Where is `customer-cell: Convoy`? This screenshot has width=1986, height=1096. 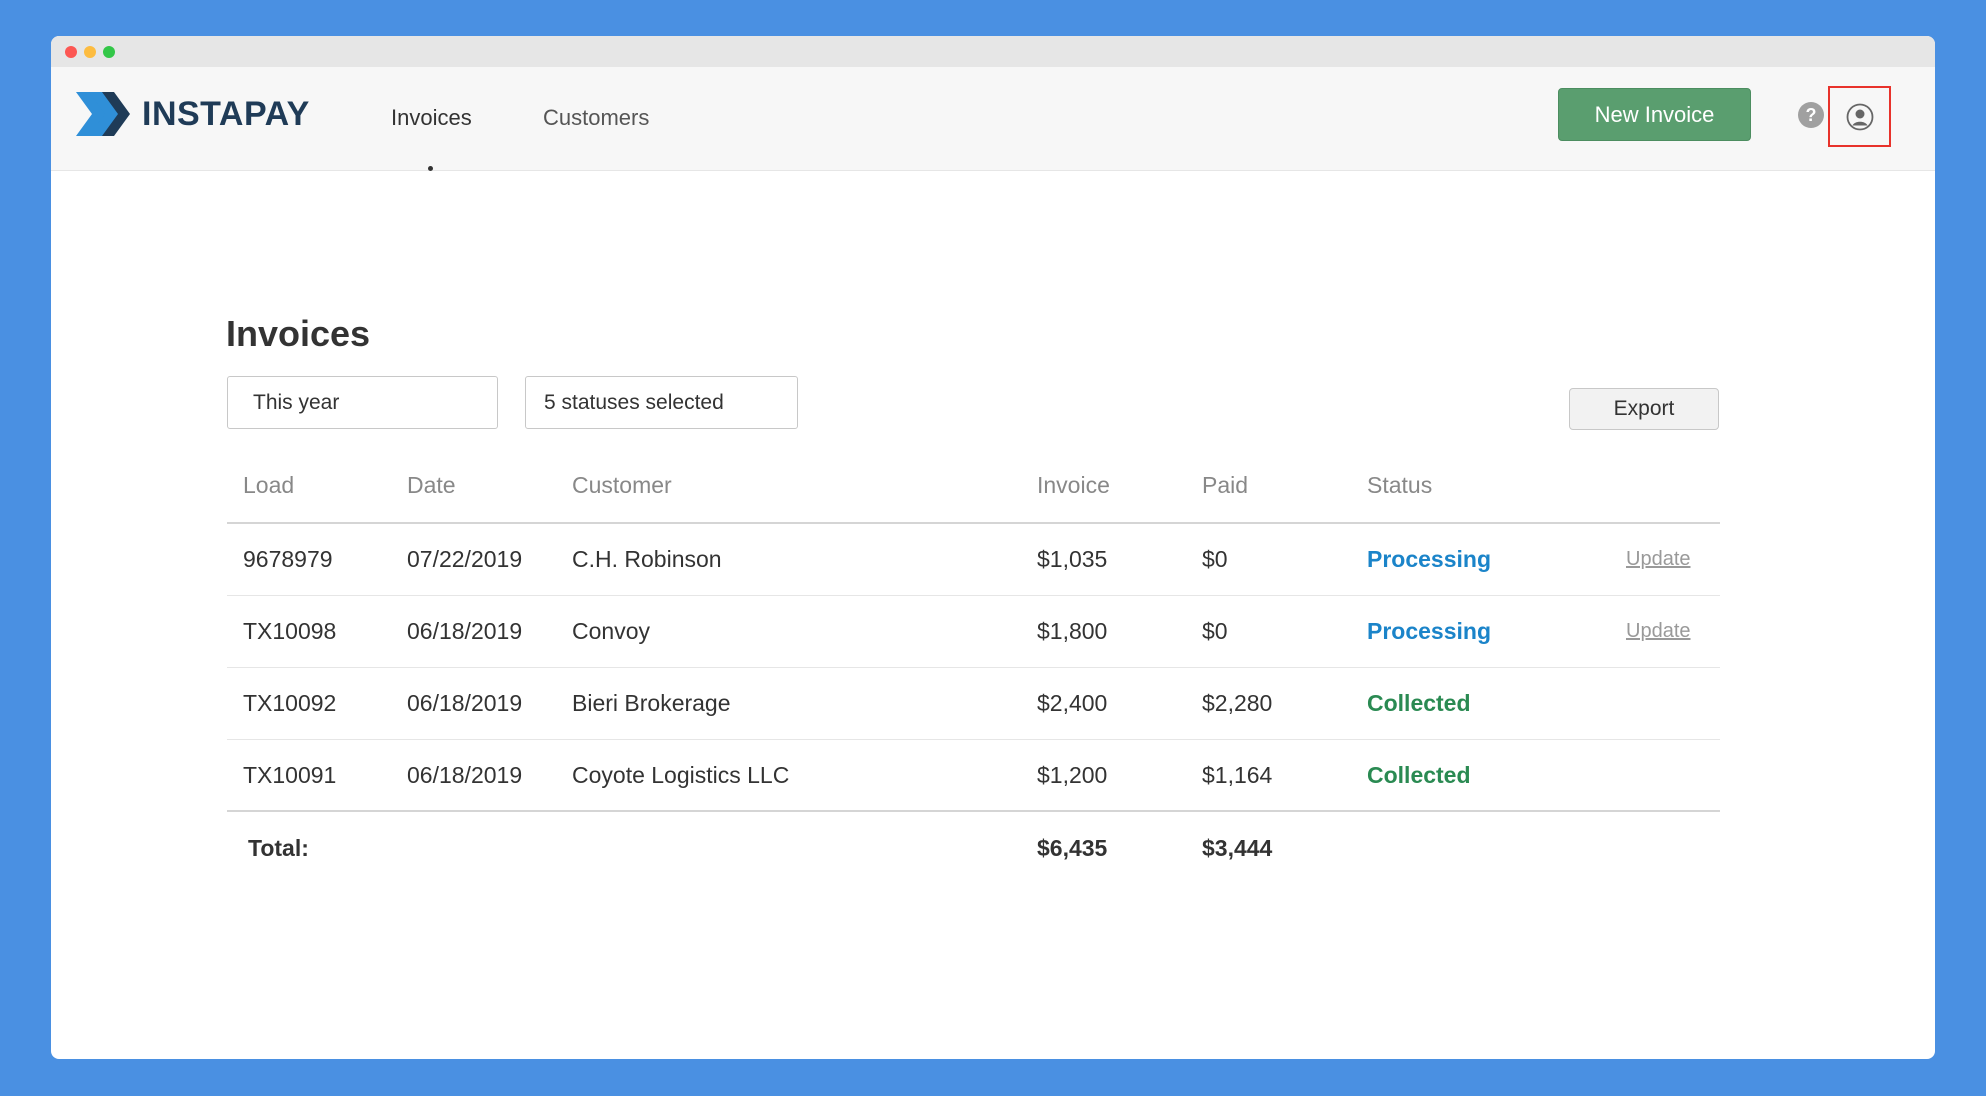 customer-cell: Convoy is located at coordinates (611, 631).